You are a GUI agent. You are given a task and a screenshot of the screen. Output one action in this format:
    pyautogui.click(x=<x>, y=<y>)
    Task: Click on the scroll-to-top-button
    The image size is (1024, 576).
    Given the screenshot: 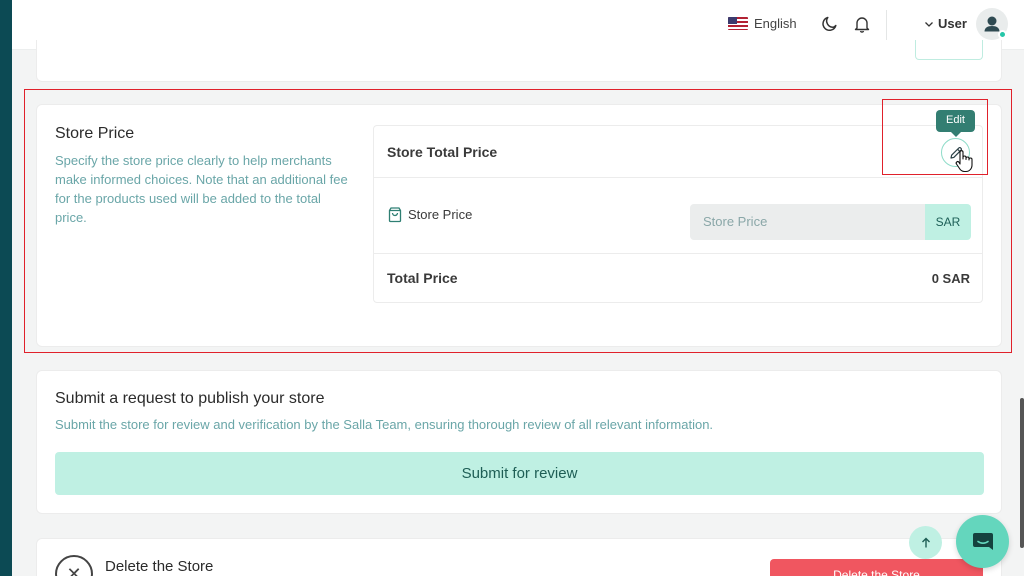 What is the action you would take?
    pyautogui.click(x=925, y=542)
    